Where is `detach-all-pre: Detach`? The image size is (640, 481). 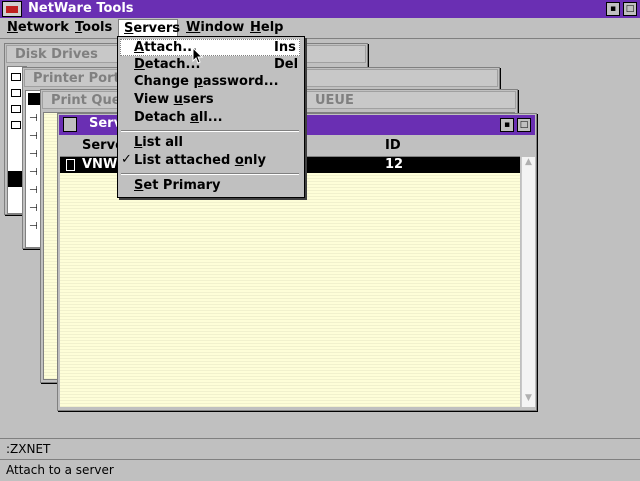 detach-all-pre: Detach is located at coordinates (162, 117).